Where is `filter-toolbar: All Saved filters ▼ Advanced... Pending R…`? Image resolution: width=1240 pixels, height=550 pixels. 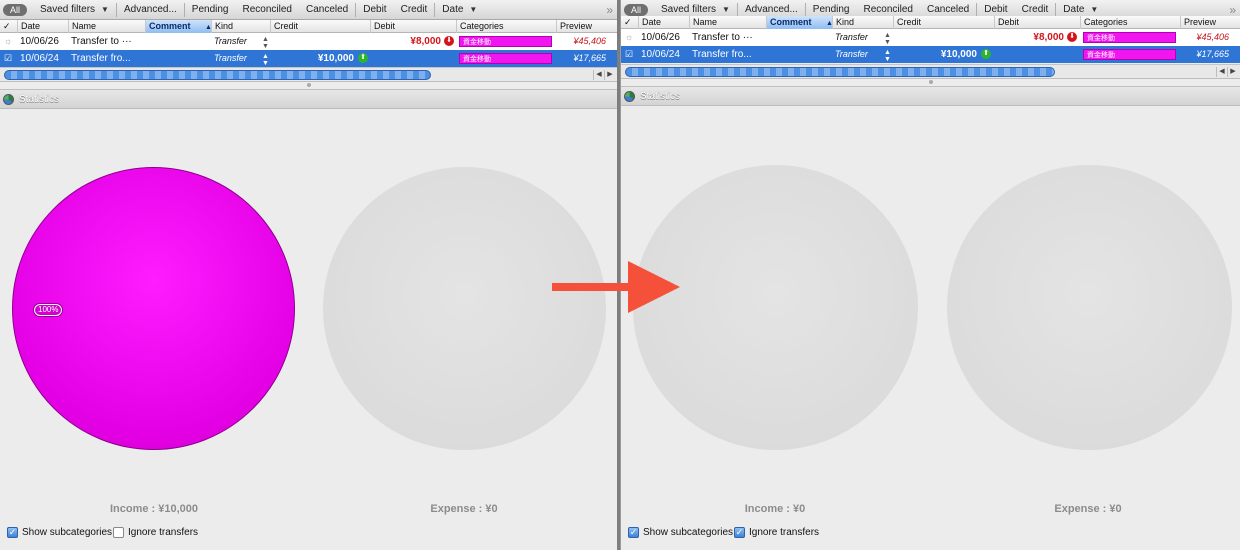
filter-toolbar: All Saved filters ▼ Advanced... Pending R… is located at coordinates (308, 10).